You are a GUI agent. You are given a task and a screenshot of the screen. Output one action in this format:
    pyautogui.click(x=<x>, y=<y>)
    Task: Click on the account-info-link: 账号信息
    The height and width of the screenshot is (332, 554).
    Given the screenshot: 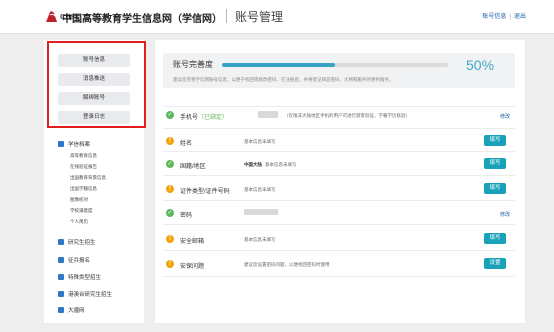 What is the action you would take?
    pyautogui.click(x=494, y=17)
    